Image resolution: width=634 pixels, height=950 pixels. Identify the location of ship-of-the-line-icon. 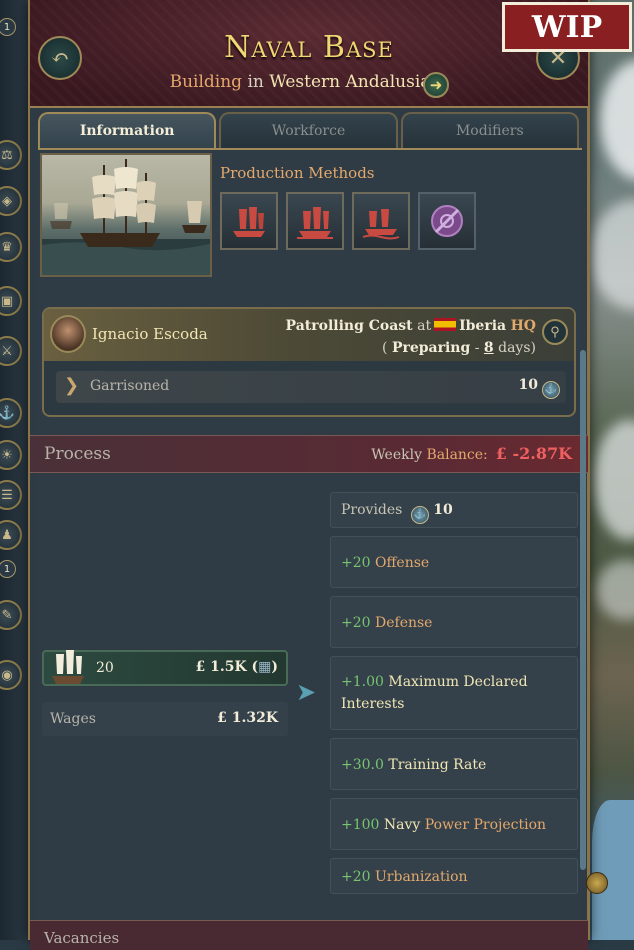
(249, 222).